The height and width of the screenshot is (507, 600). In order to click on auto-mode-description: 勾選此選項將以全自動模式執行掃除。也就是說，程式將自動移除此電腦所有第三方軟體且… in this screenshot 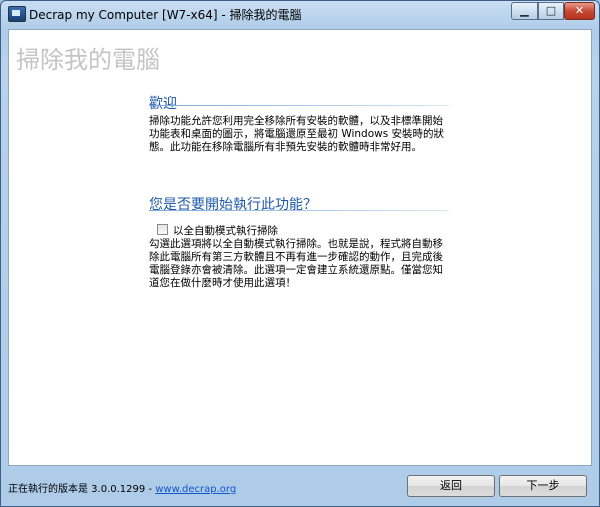, I will do `click(296, 263)`.